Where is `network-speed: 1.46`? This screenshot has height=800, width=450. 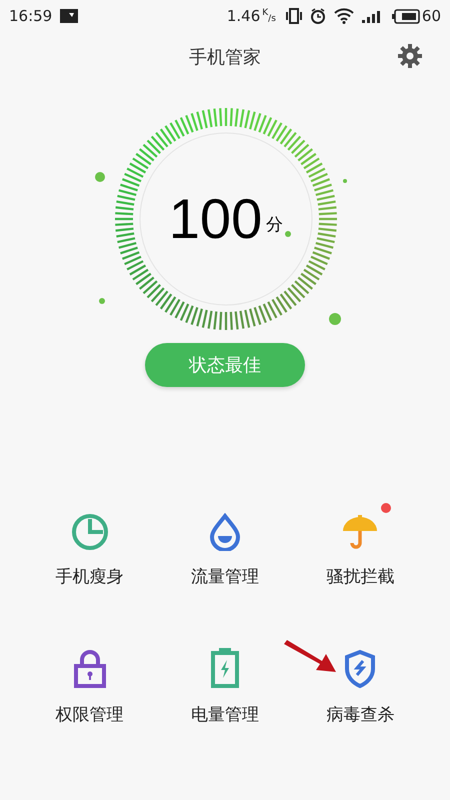 network-speed: 1.46 is located at coordinates (243, 16).